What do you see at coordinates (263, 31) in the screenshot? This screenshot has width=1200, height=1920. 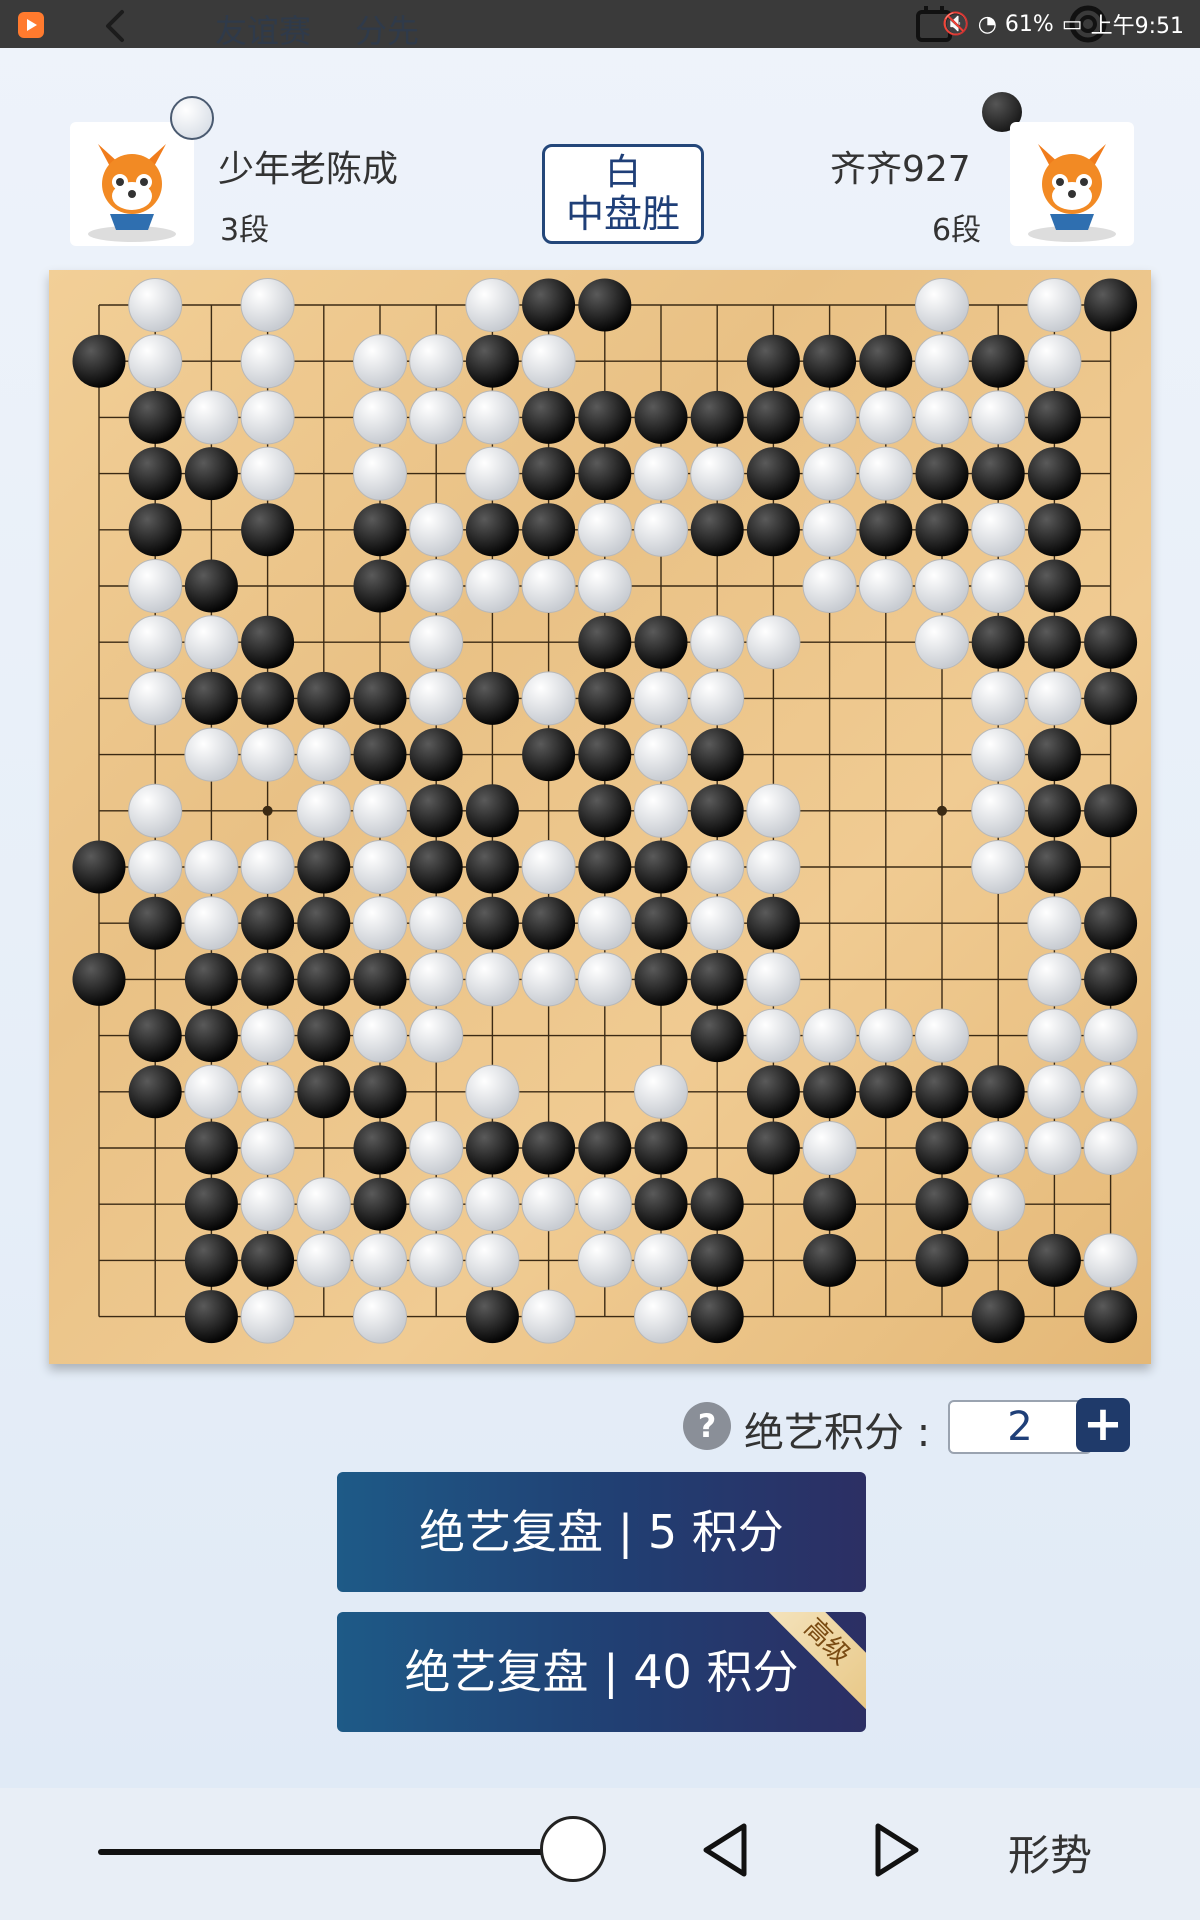 I see `match-mode-label: 友谊赛` at bounding box center [263, 31].